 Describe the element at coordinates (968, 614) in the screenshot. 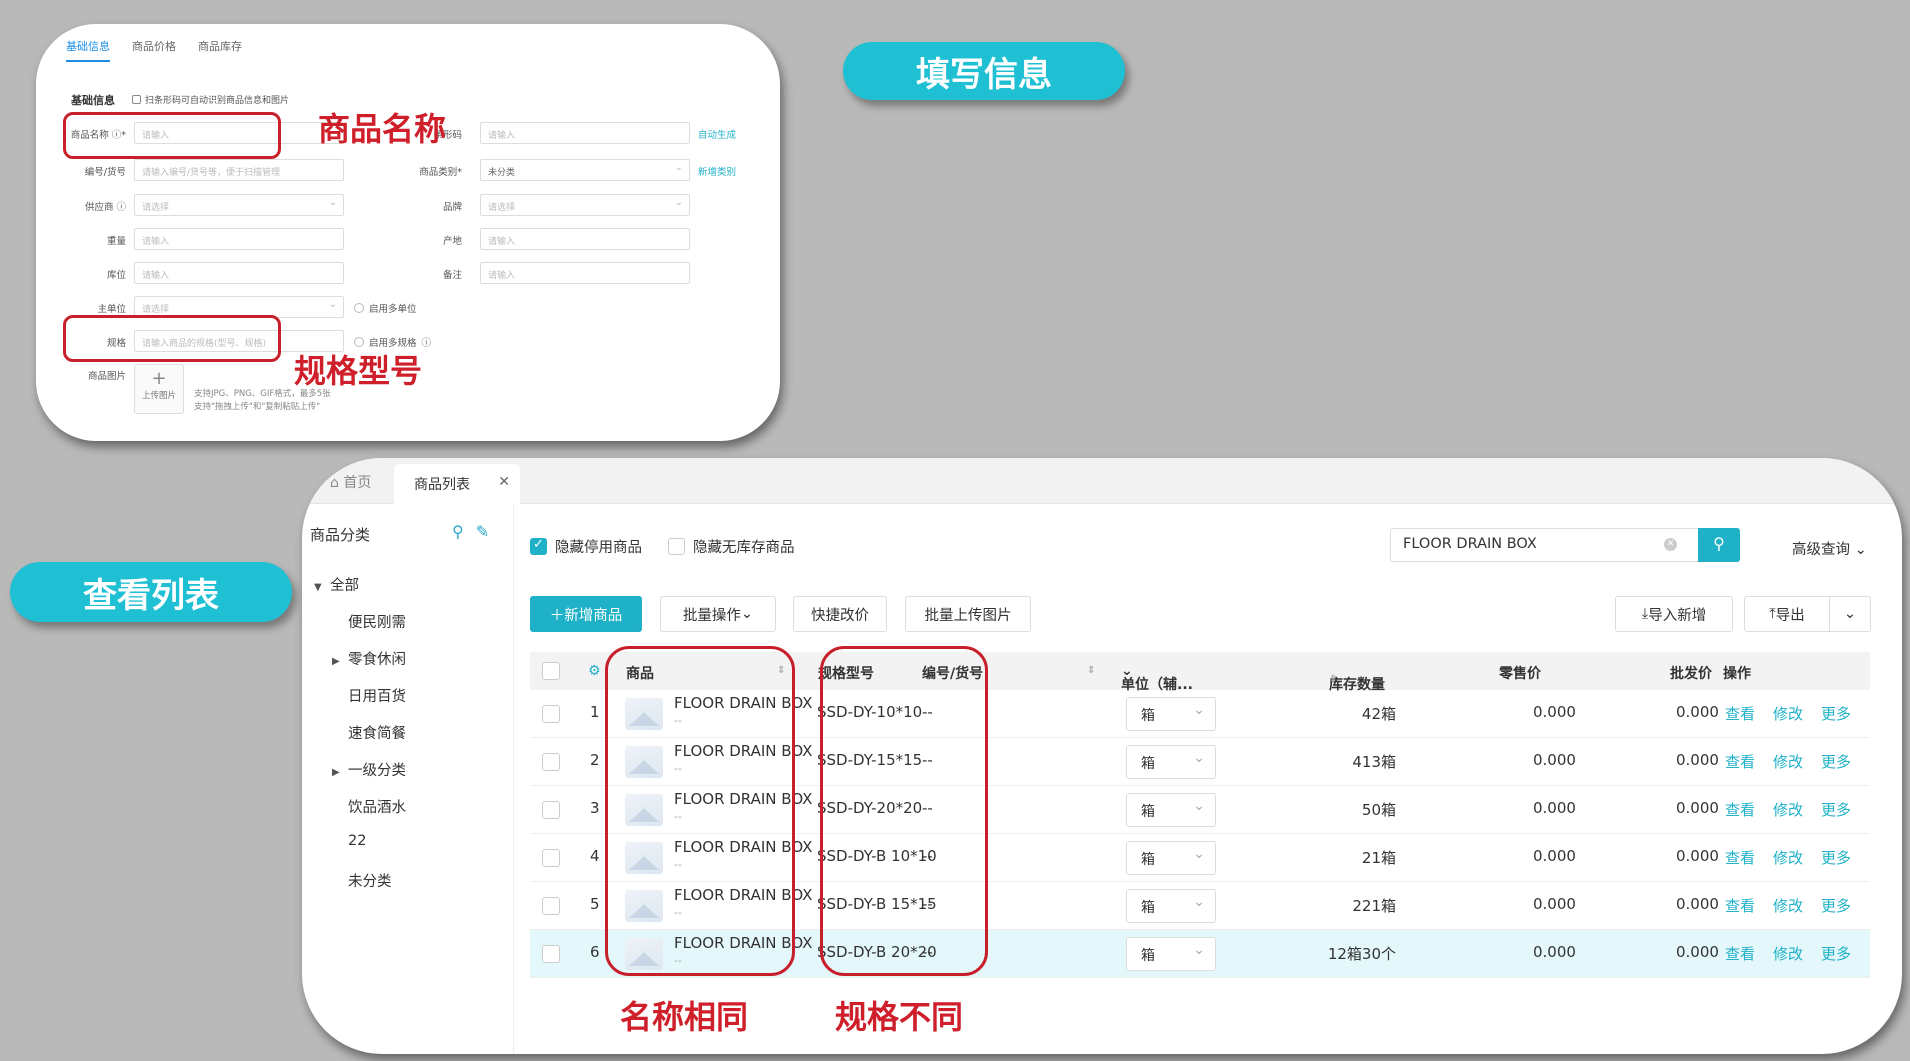

I see `batch-upload-image-button: 批量上传图片` at that location.